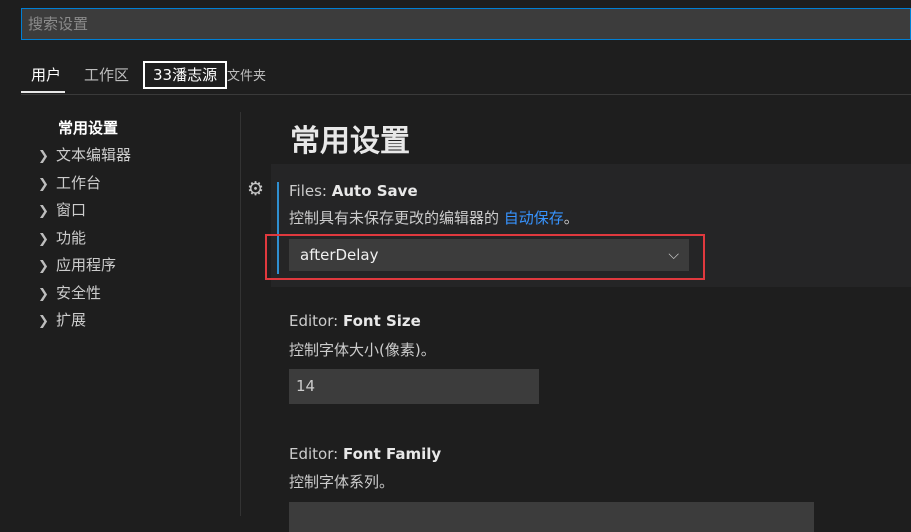  I want to click on toc-item-label: 窗口, so click(71, 210).